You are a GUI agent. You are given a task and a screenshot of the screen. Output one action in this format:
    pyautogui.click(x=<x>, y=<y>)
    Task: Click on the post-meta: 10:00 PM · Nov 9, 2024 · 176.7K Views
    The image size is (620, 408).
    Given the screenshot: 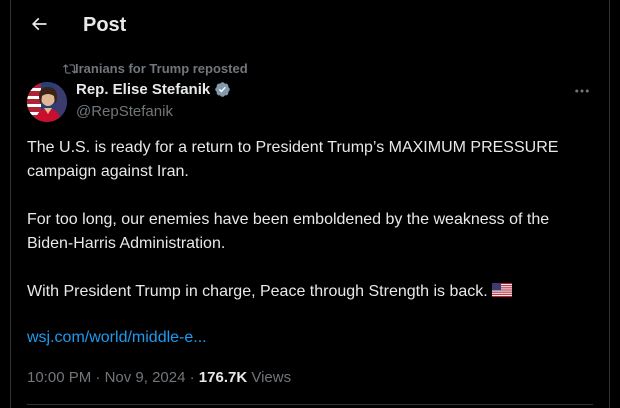 What is the action you would take?
    pyautogui.click(x=159, y=377)
    